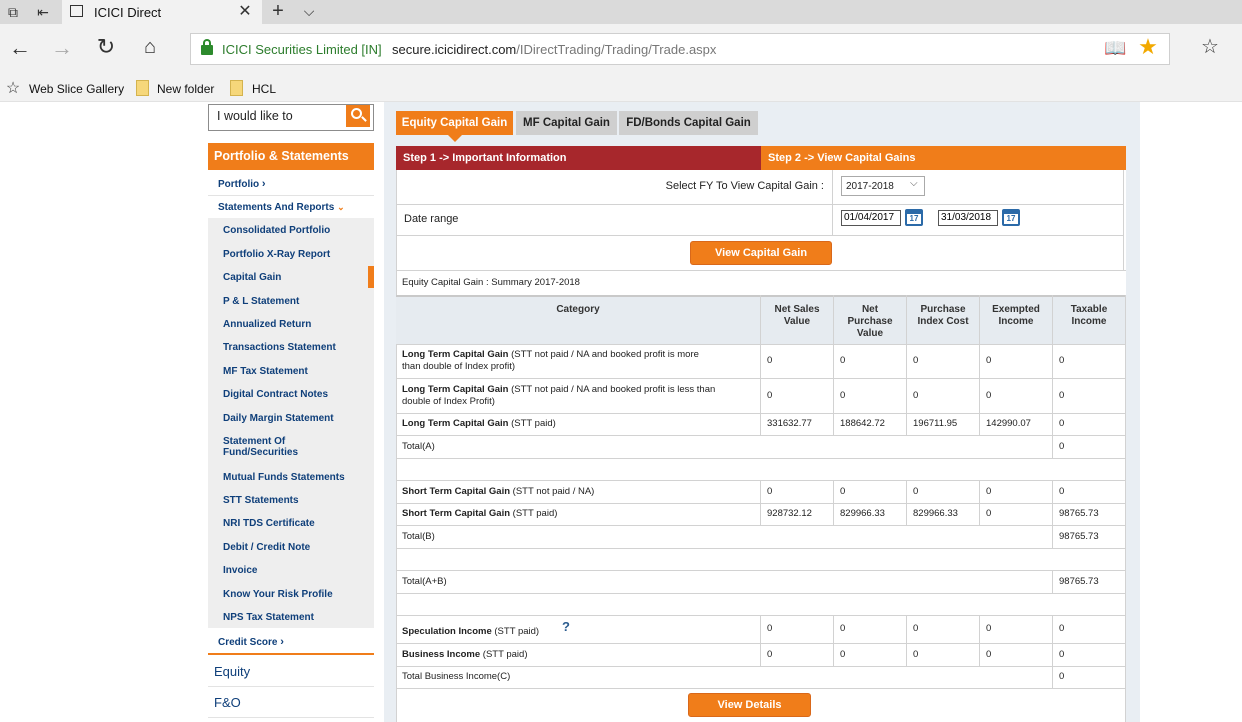 Image resolution: width=1242 pixels, height=722 pixels. Describe the element at coordinates (789, 423) in the screenshot. I see `cell-net-sales: 331632.77` at that location.